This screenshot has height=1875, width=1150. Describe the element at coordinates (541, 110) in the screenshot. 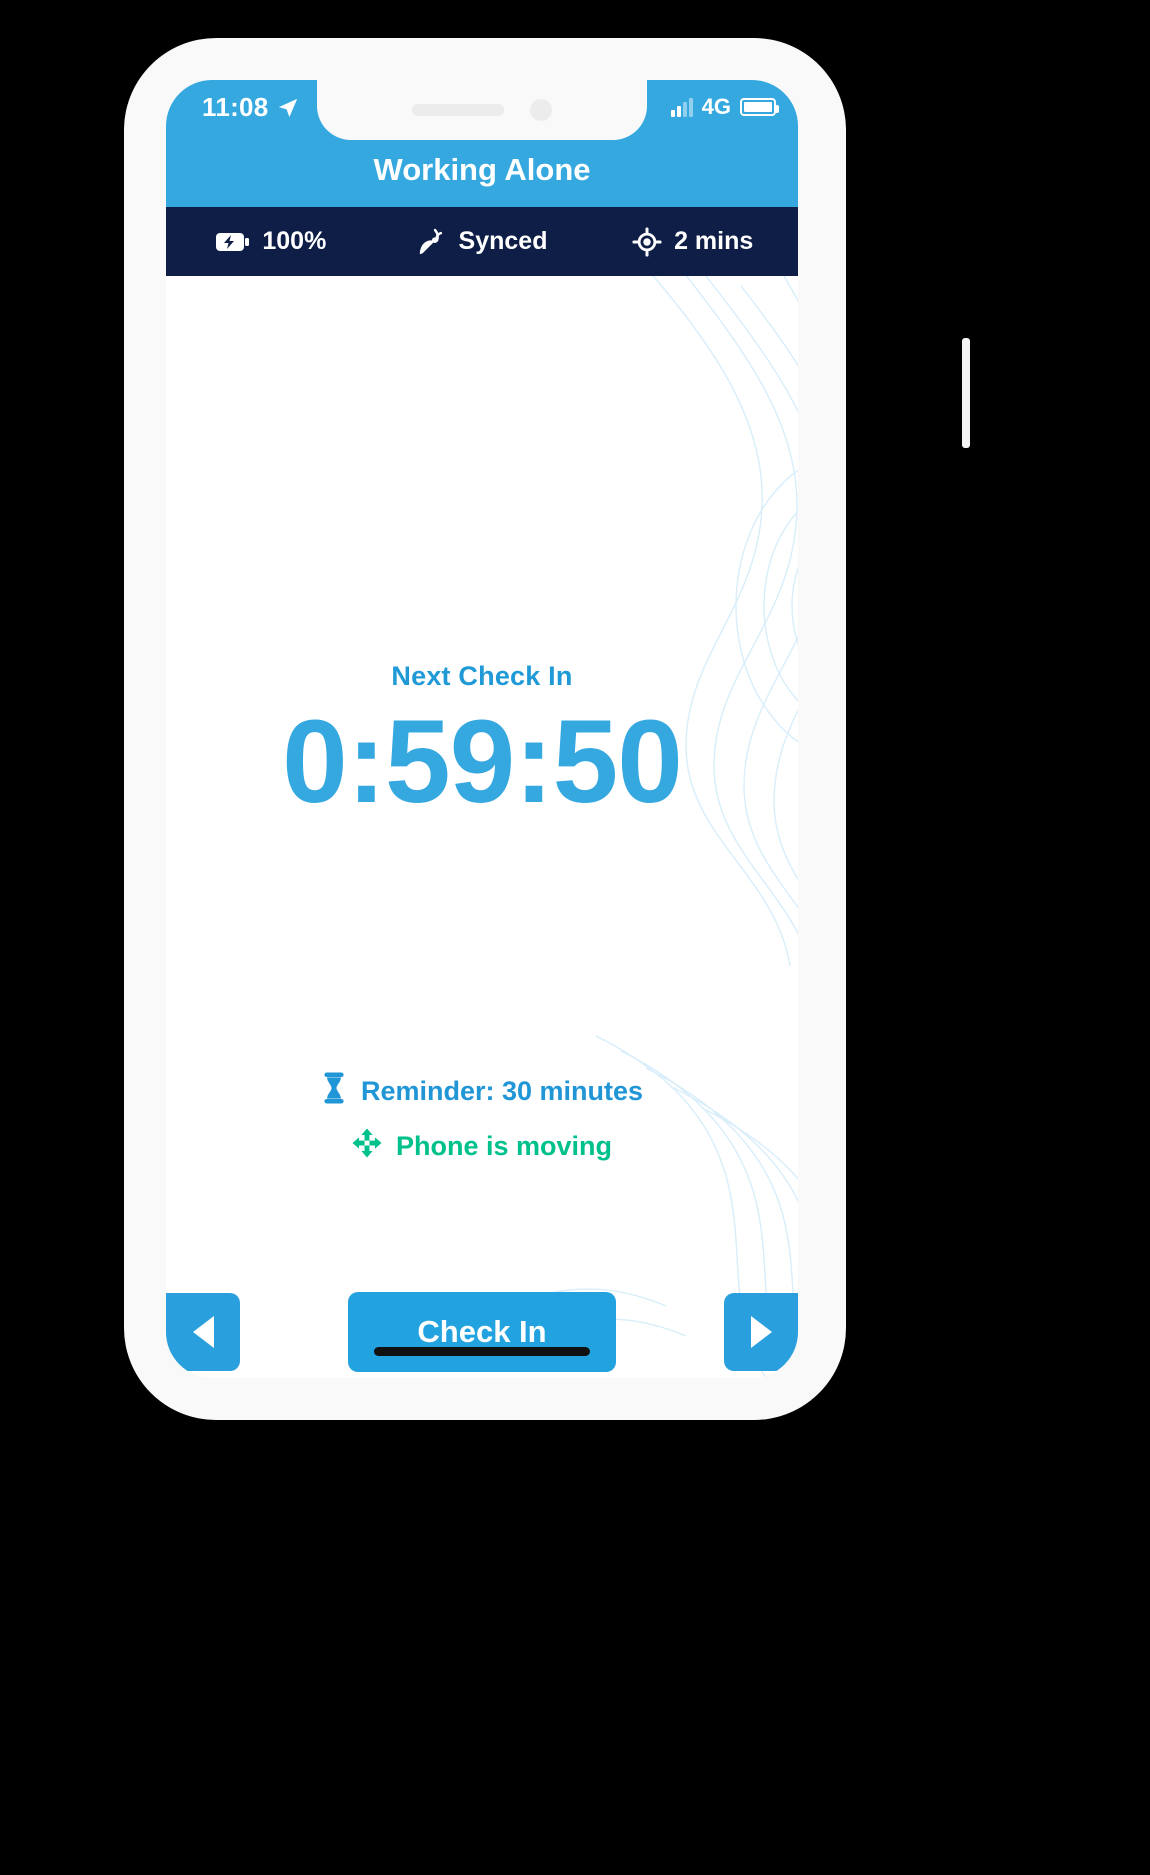

I see `front-camera` at that location.